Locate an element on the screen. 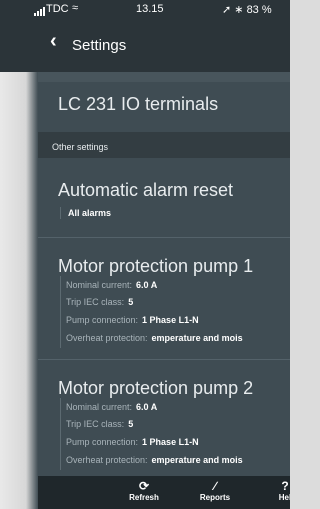  alarm-value: All alarms is located at coordinates (90, 213).